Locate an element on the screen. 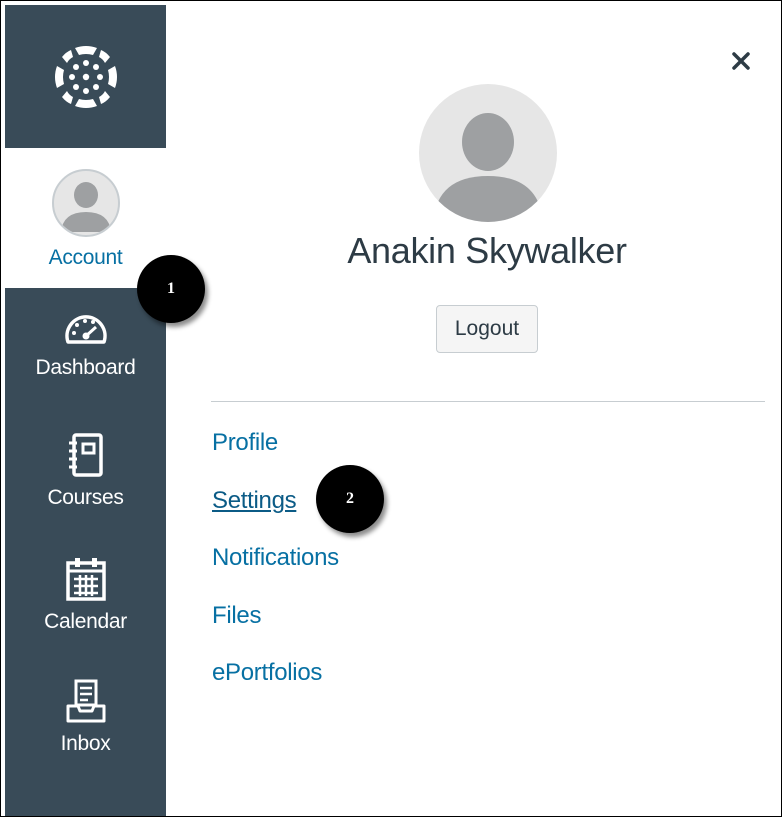 The image size is (782, 817). nav-item-label: Inbox is located at coordinates (85, 743).